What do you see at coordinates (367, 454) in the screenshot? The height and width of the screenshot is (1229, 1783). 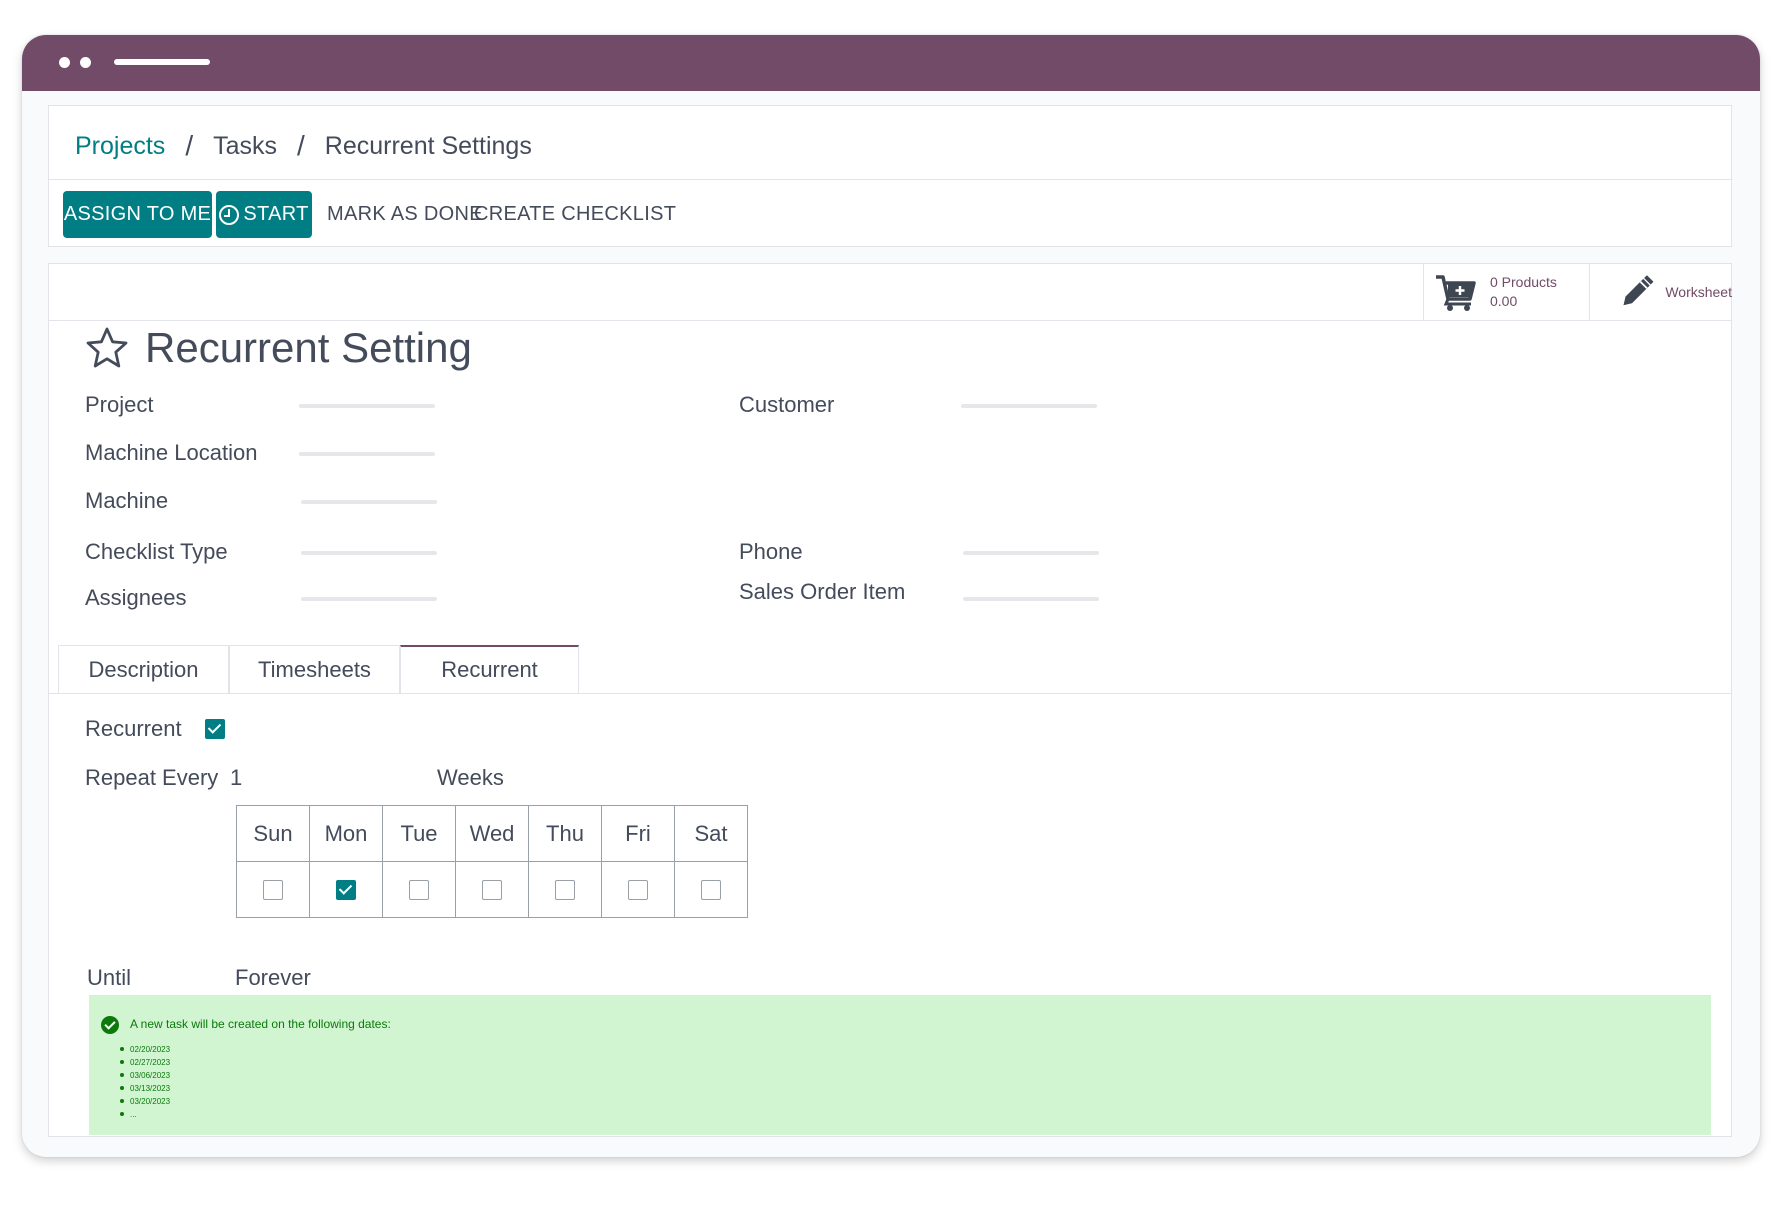 I see `machine-location-field` at bounding box center [367, 454].